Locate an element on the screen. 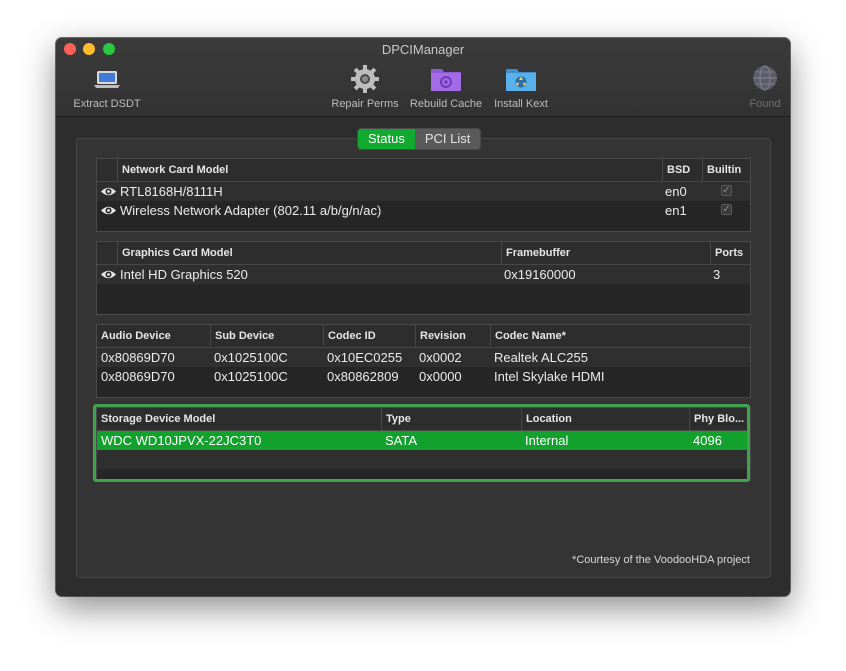 This screenshot has width=846, height=671. bsd-cell: en0 is located at coordinates (676, 191).